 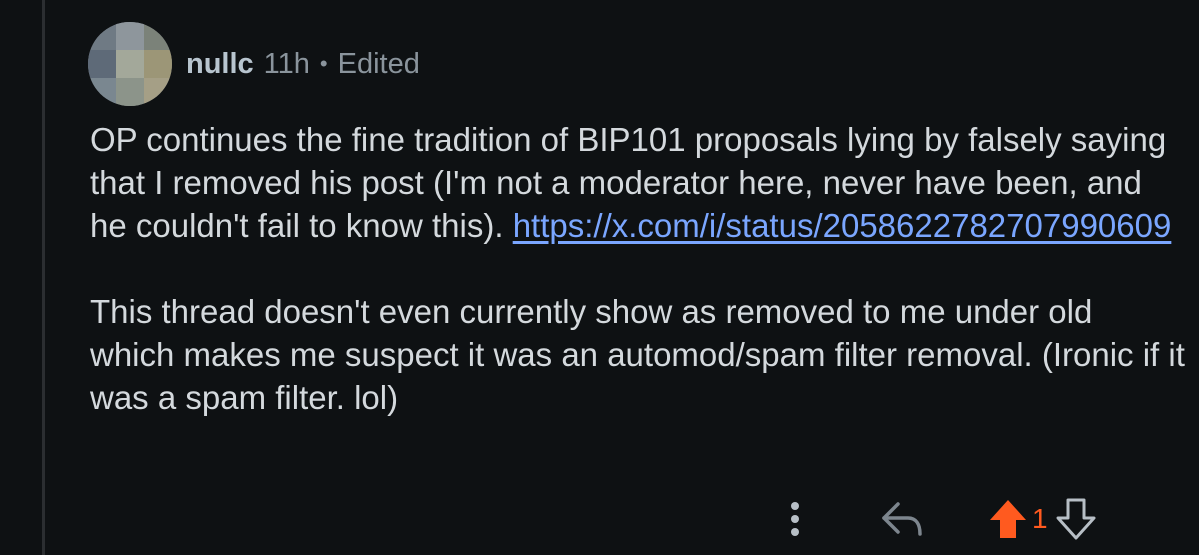 I want to click on comment-header: nullc 11h • Edited, so click(x=303, y=64).